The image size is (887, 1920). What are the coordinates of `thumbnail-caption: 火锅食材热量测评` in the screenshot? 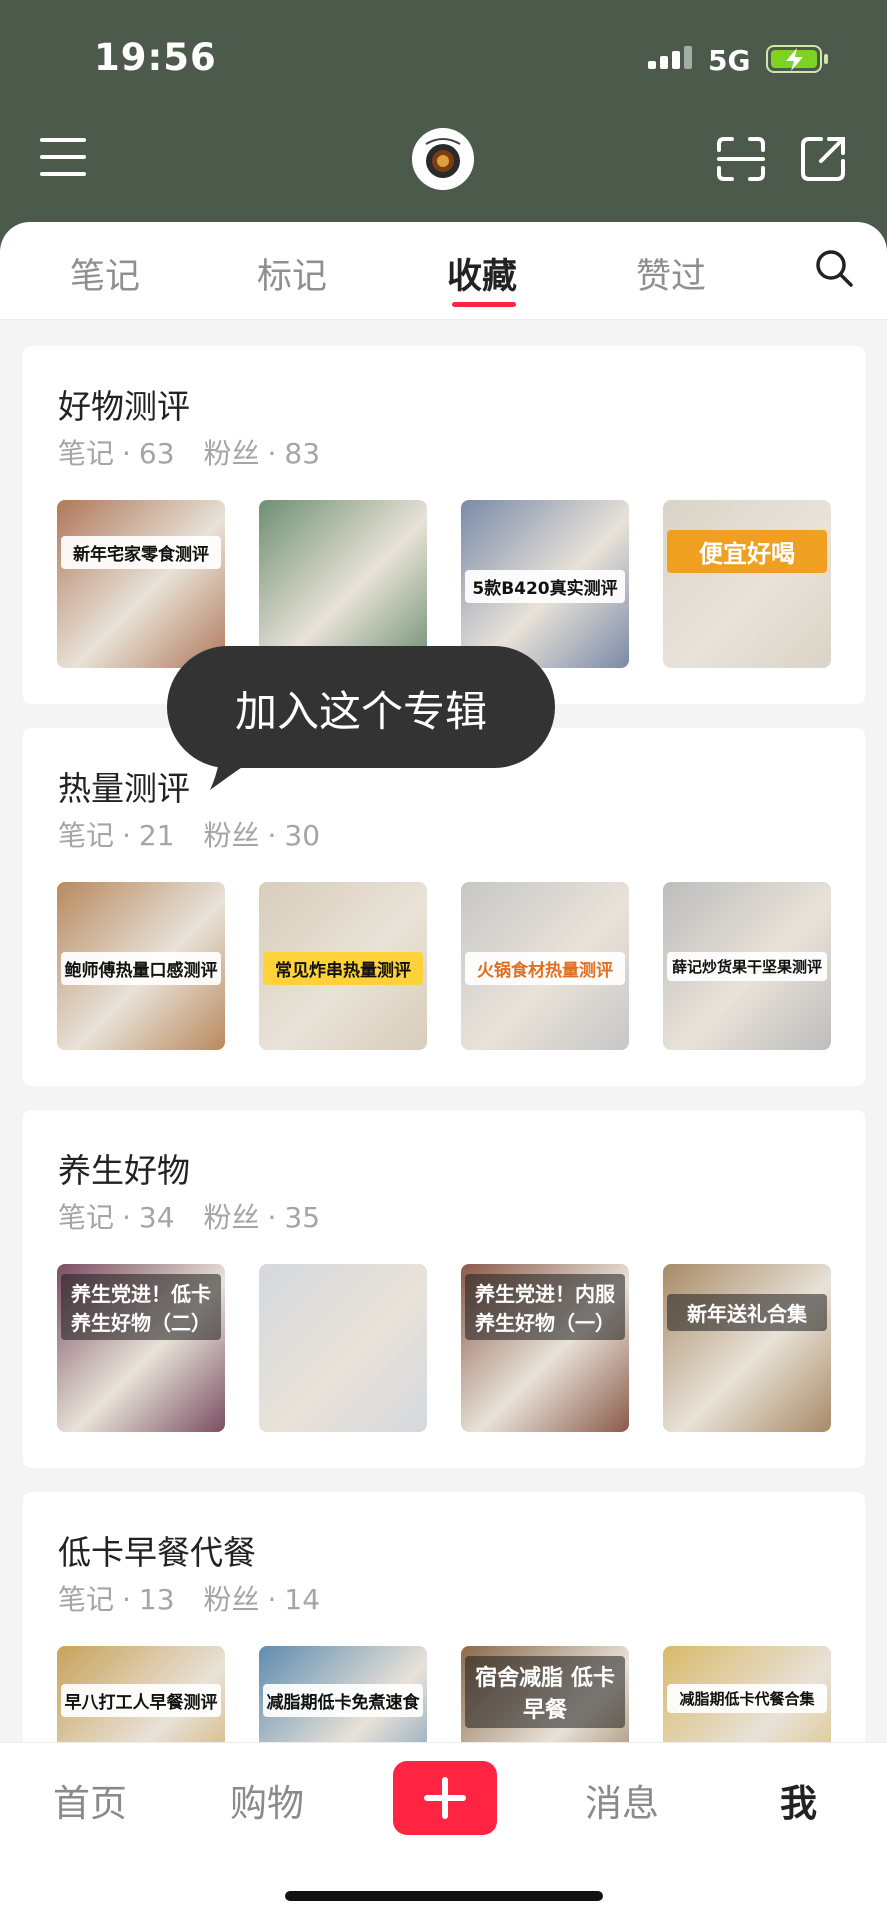 It's located at (545, 968).